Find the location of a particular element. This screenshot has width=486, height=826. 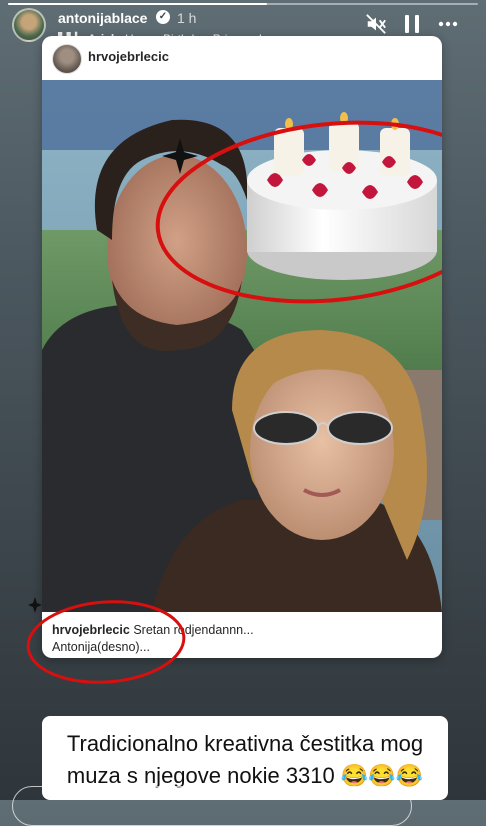

post-header: hrvojebrlecic is located at coordinates (242, 58).